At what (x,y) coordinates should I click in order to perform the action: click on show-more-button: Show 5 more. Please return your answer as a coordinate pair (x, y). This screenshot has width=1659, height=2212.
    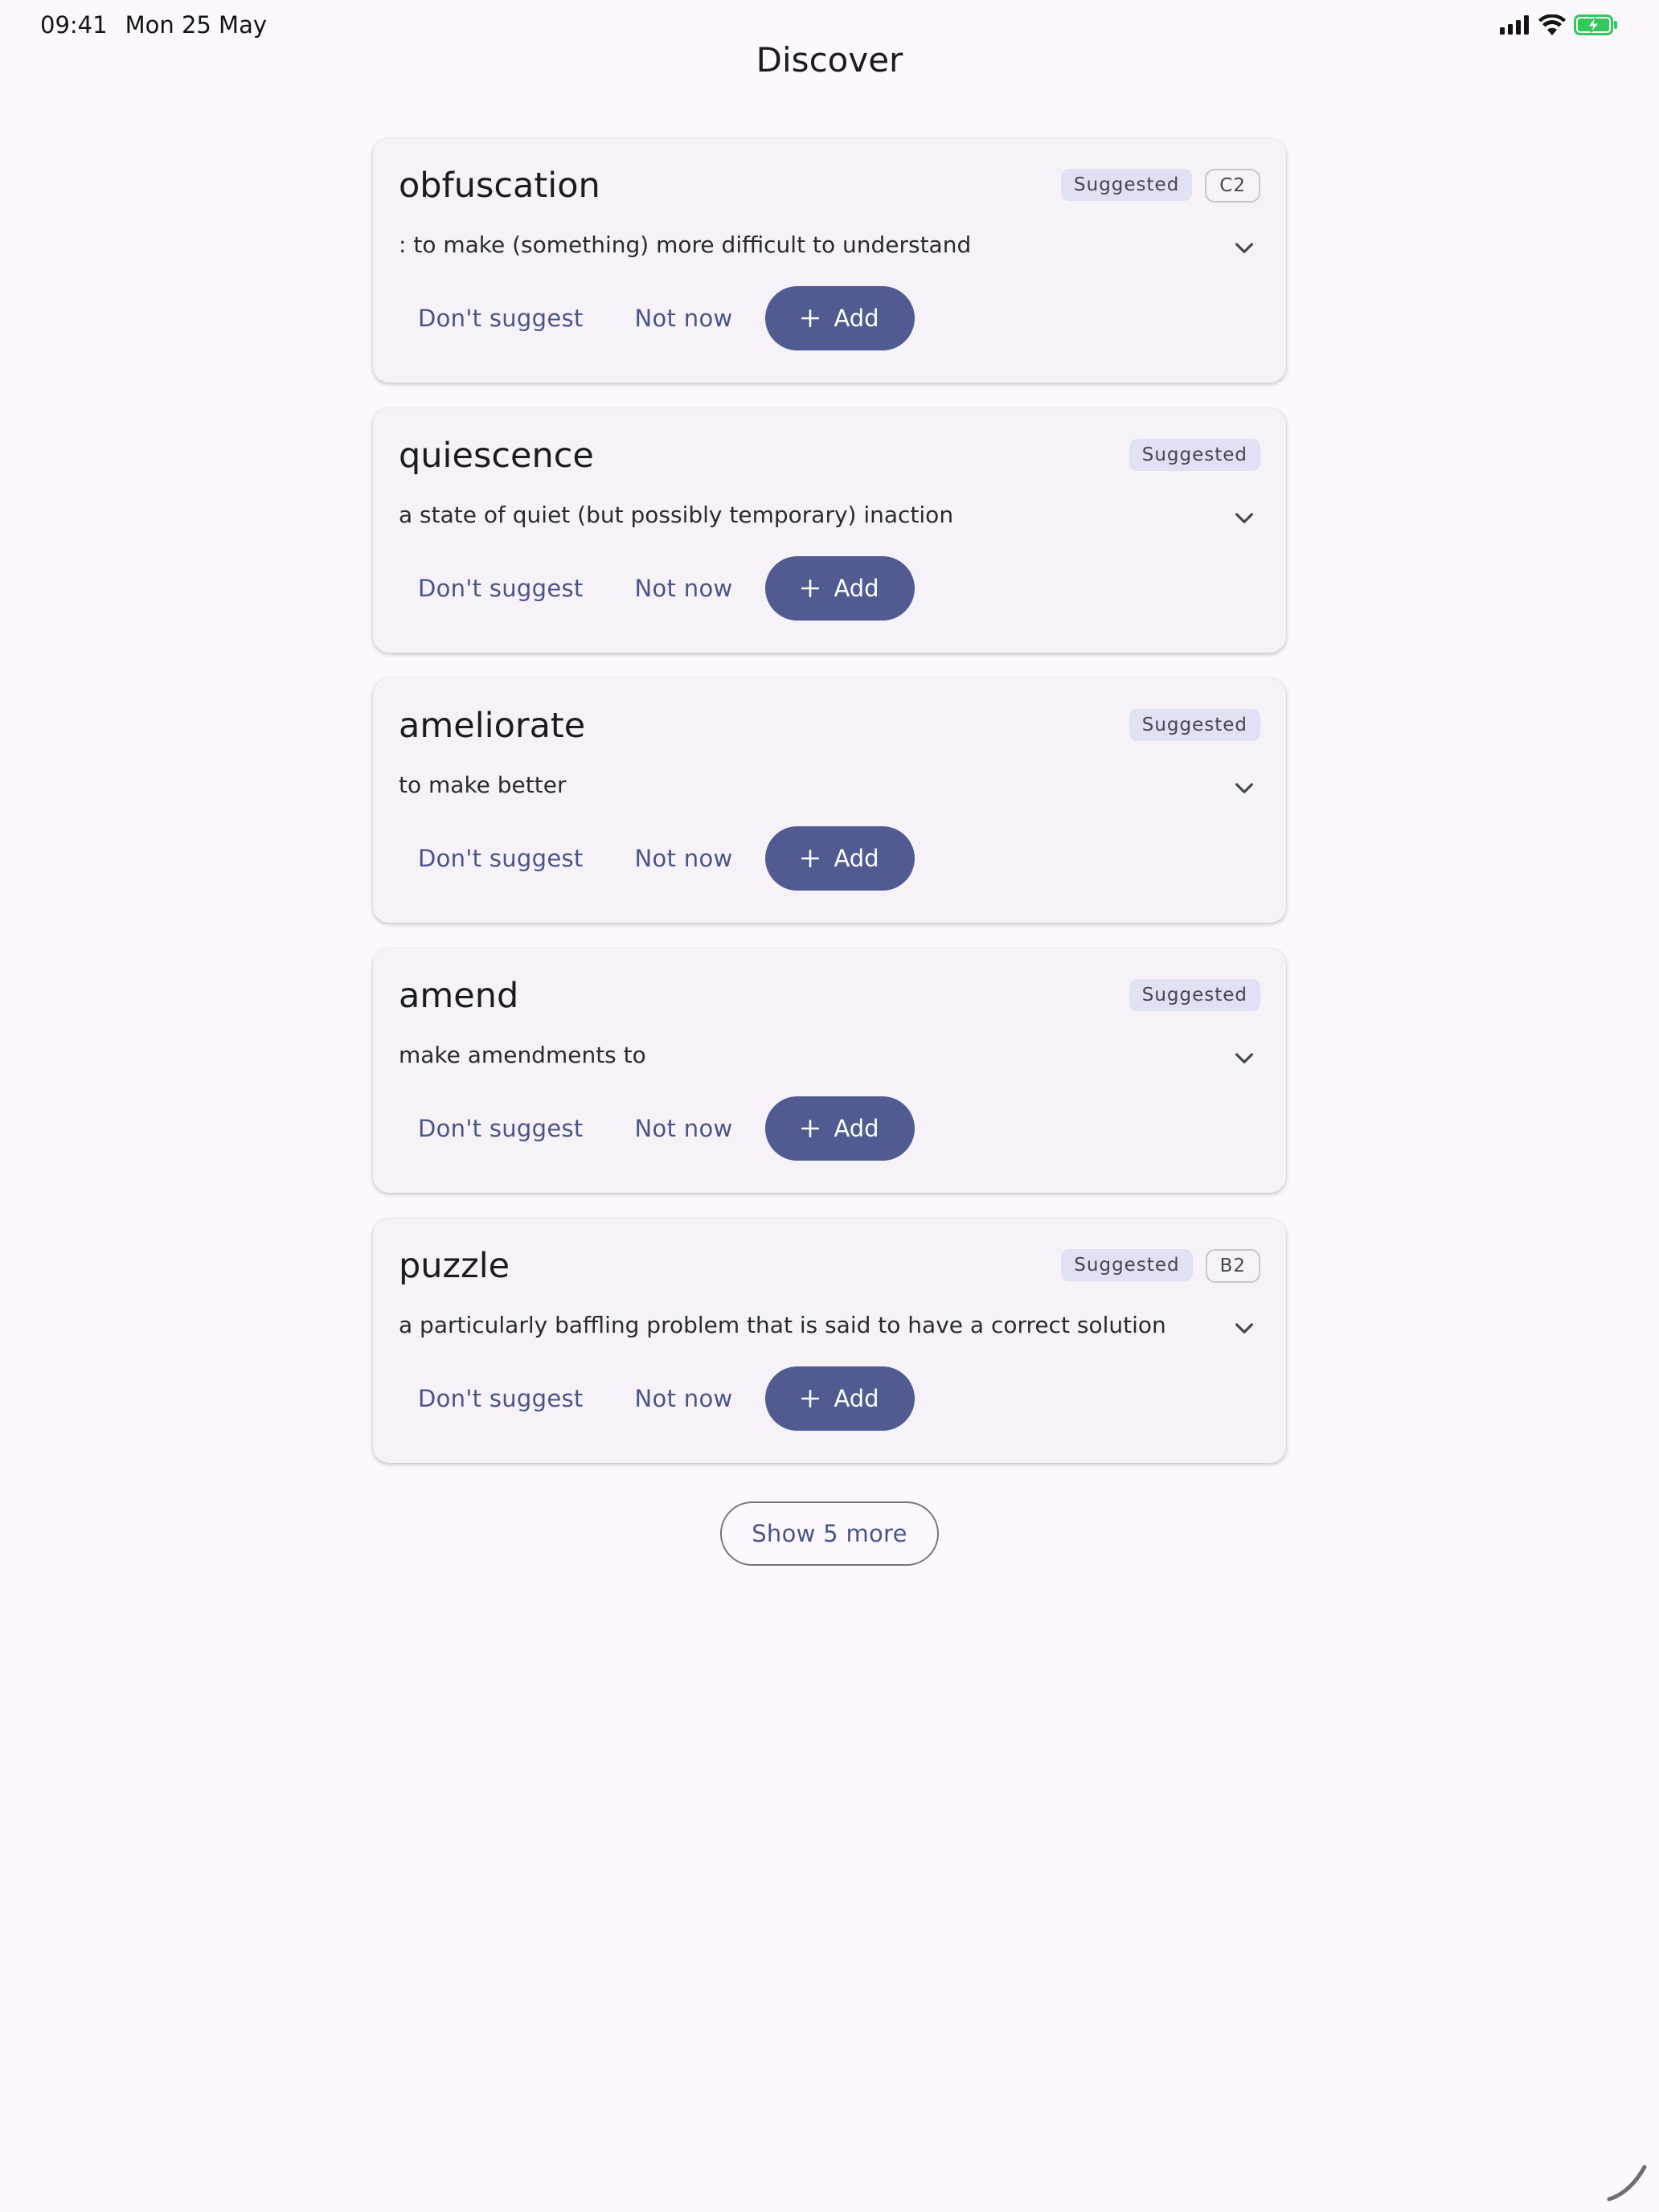
    Looking at the image, I should click on (829, 1533).